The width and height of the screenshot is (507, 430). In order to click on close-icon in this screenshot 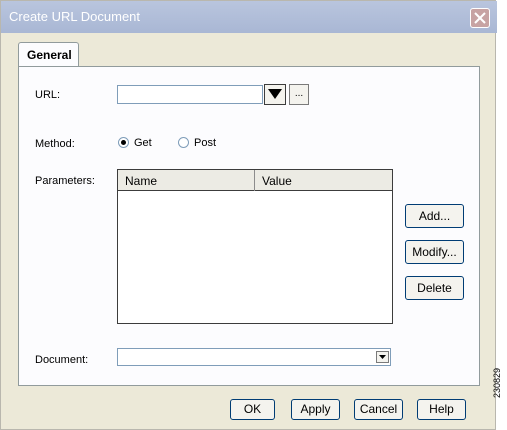, I will do `click(480, 18)`.